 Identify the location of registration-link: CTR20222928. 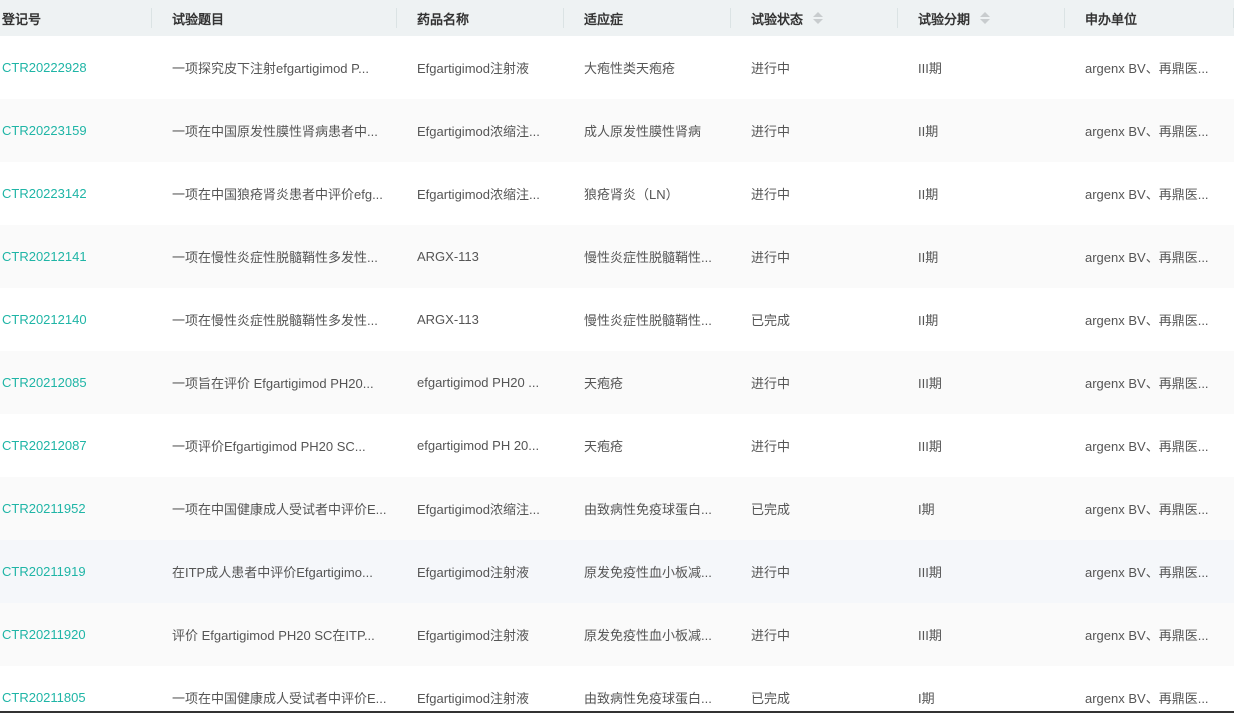
(44, 67).